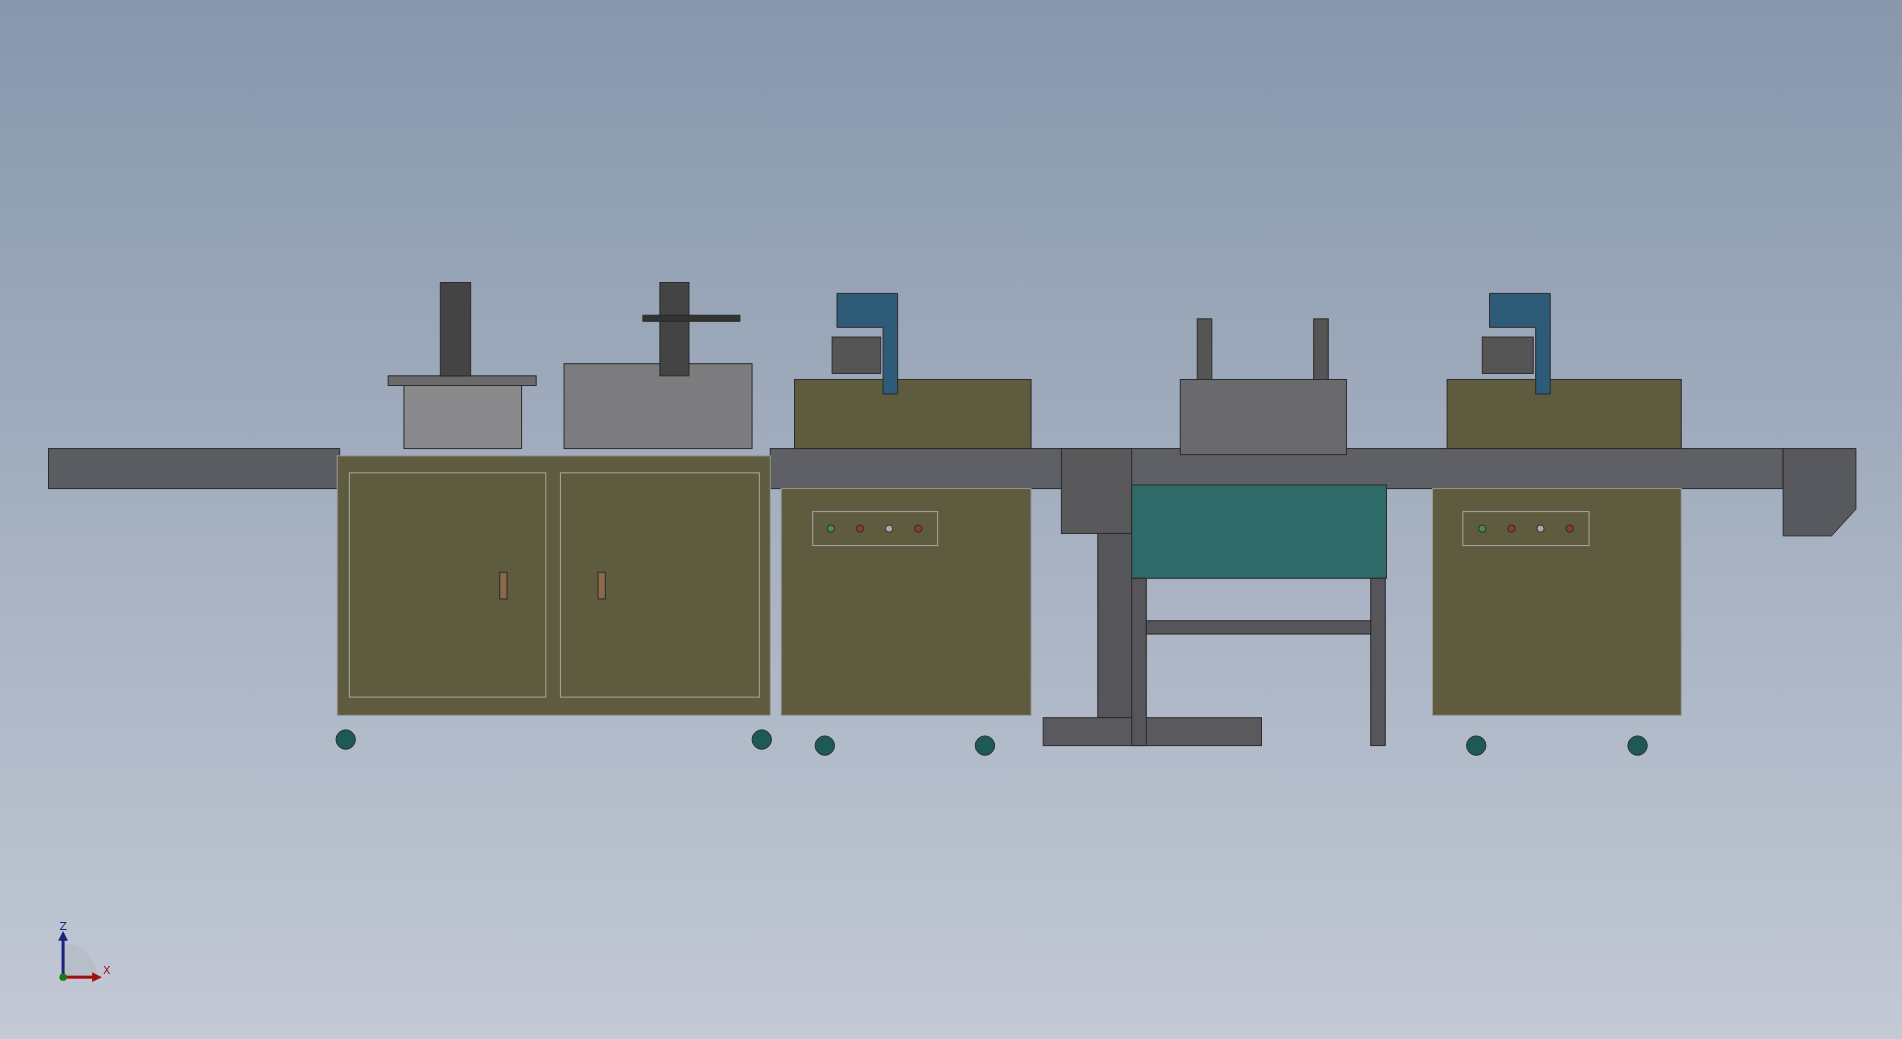  What do you see at coordinates (63, 926) in the screenshot?
I see `axis-label: Z` at bounding box center [63, 926].